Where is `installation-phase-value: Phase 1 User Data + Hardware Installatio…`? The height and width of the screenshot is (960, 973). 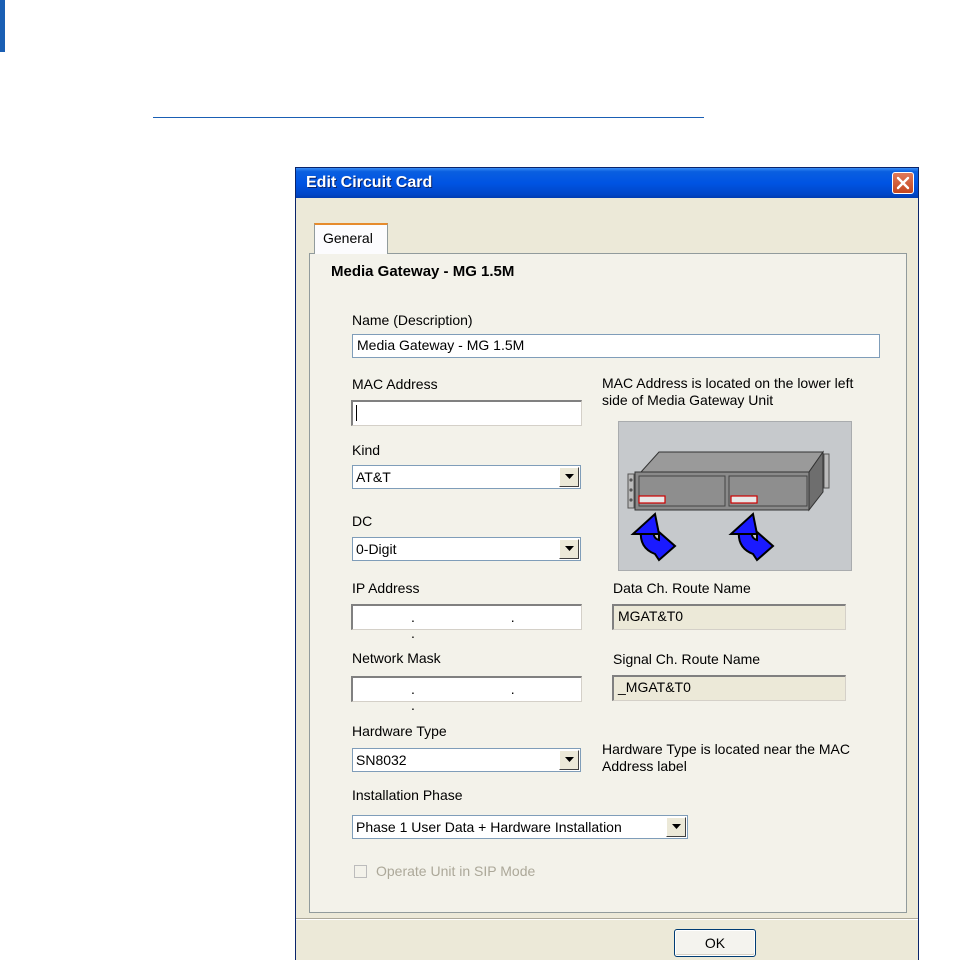
installation-phase-value: Phase 1 User Data + Hardware Installatio… is located at coordinates (489, 827).